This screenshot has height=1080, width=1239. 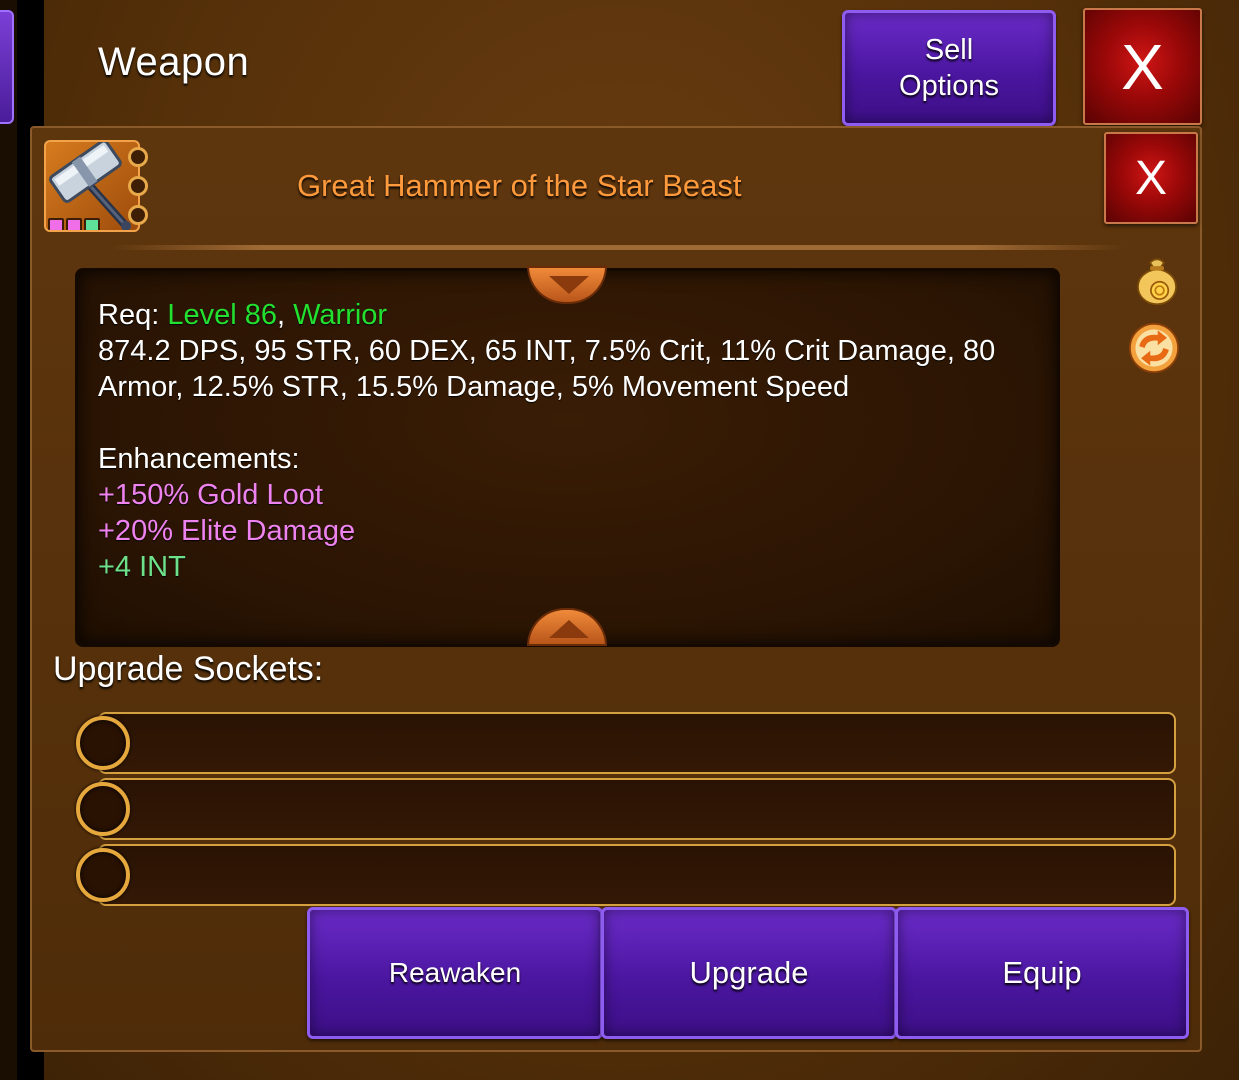 What do you see at coordinates (1154, 348) in the screenshot?
I see `cycle-arrows-icon` at bounding box center [1154, 348].